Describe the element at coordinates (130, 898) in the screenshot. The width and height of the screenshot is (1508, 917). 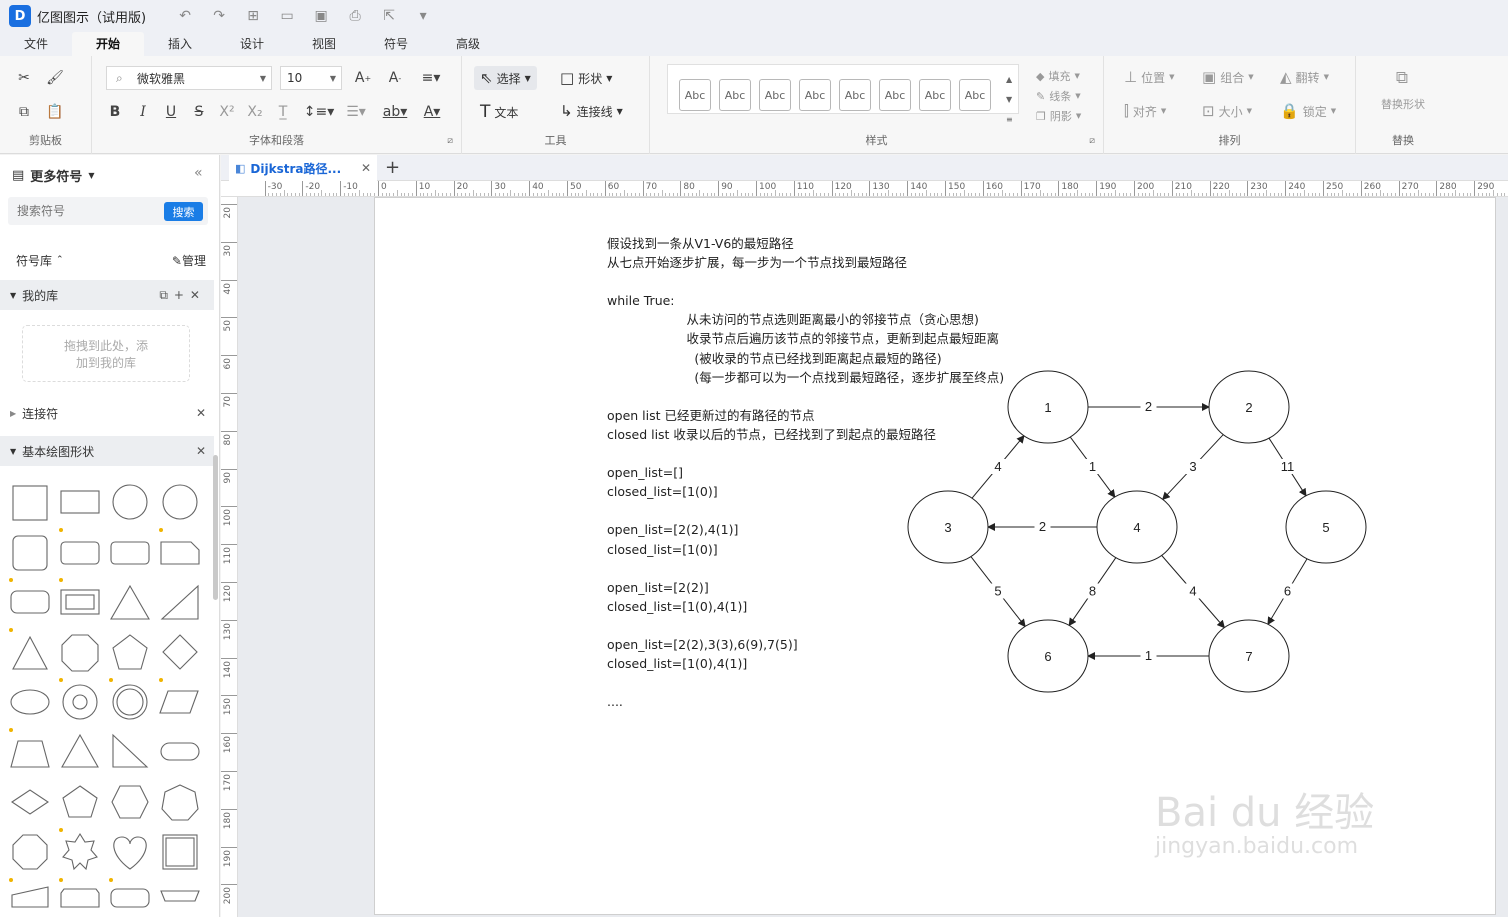
I see `shape-terminator` at that location.